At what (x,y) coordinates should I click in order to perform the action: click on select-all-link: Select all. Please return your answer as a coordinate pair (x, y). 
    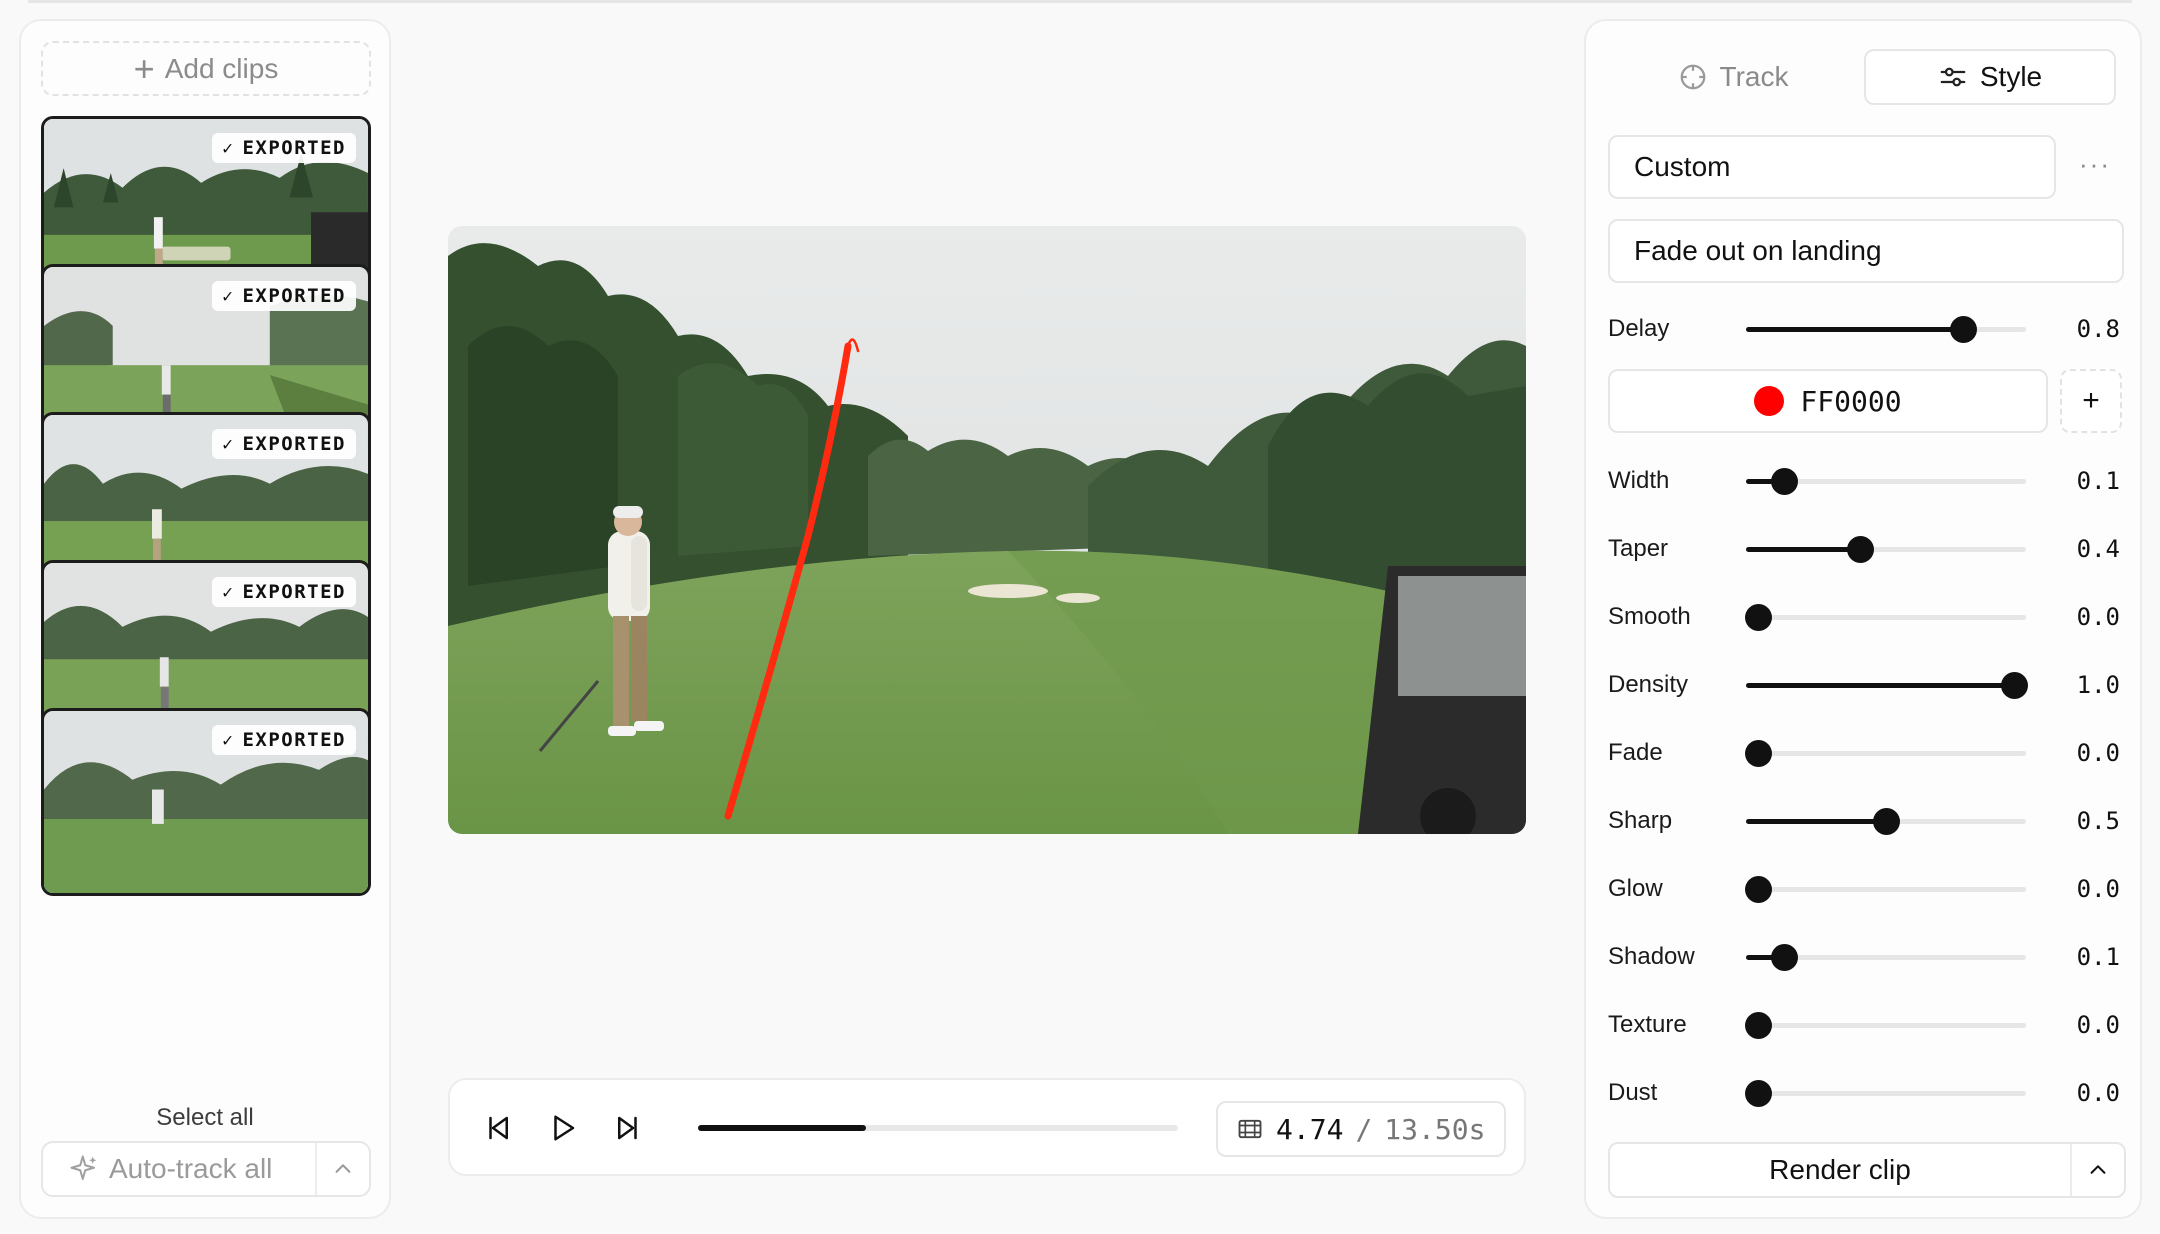
    Looking at the image, I should click on (205, 1118).